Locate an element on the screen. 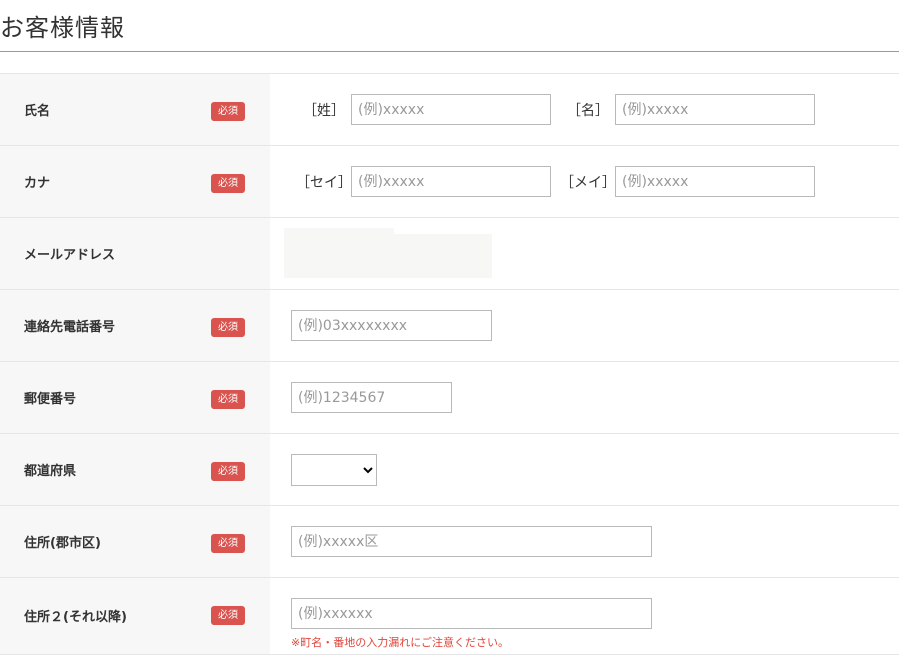  form-row-email: メールアドレス is located at coordinates (449, 254).